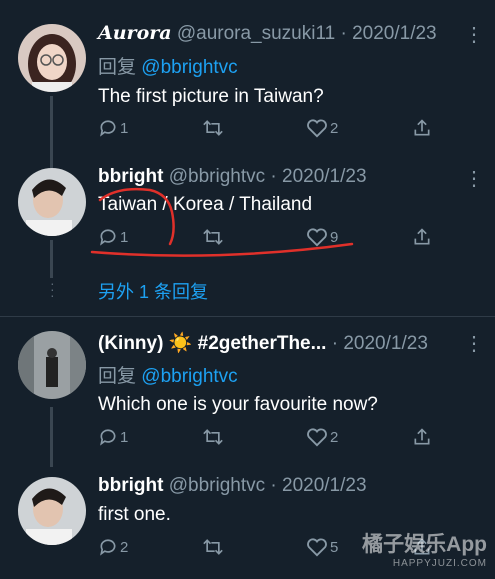  Describe the element at coordinates (124, 547) in the screenshot. I see `reply-count: 2` at that location.